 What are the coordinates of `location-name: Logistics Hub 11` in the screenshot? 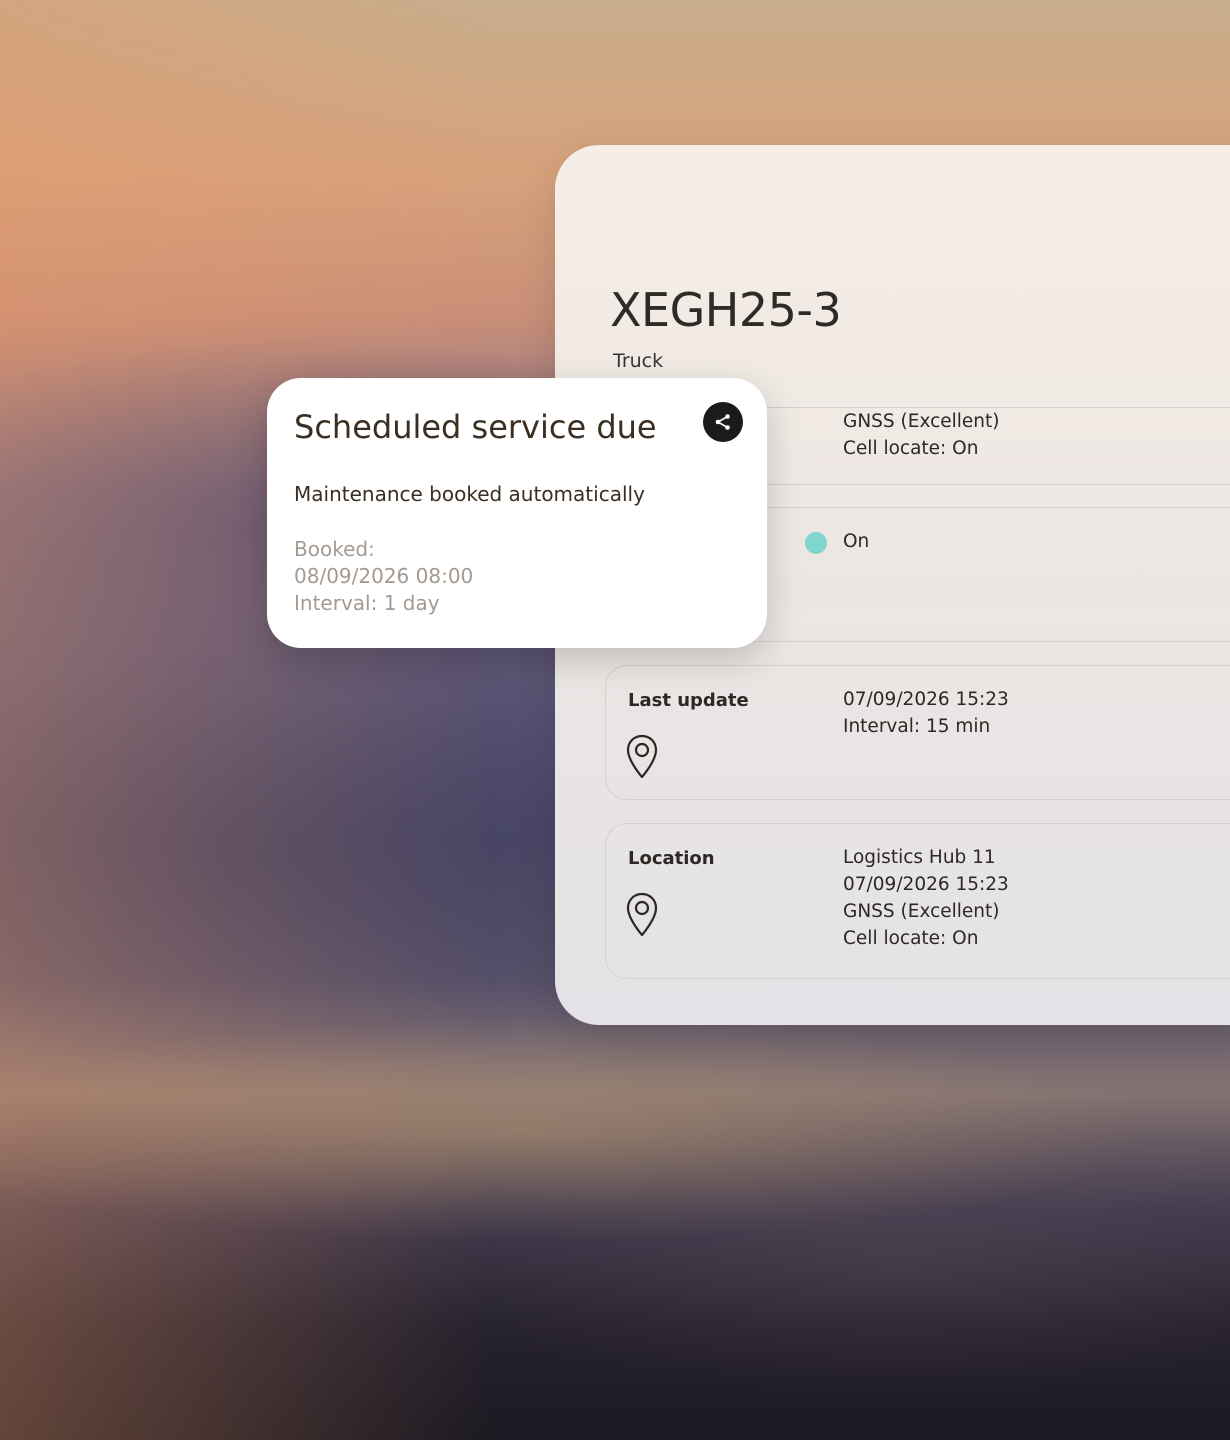 It's located at (919, 857).